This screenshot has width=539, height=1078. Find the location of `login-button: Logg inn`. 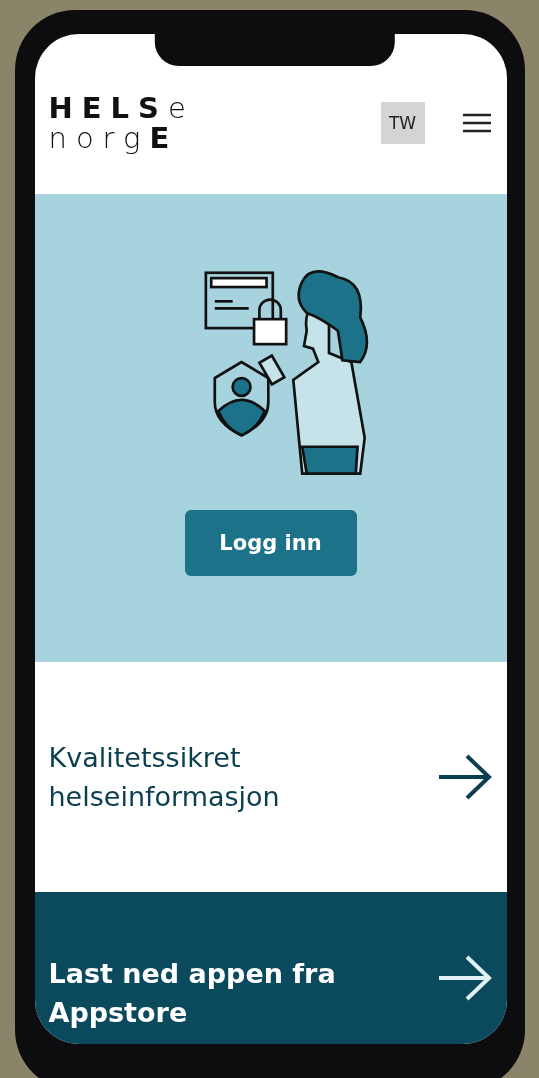

login-button: Logg inn is located at coordinates (270, 543).